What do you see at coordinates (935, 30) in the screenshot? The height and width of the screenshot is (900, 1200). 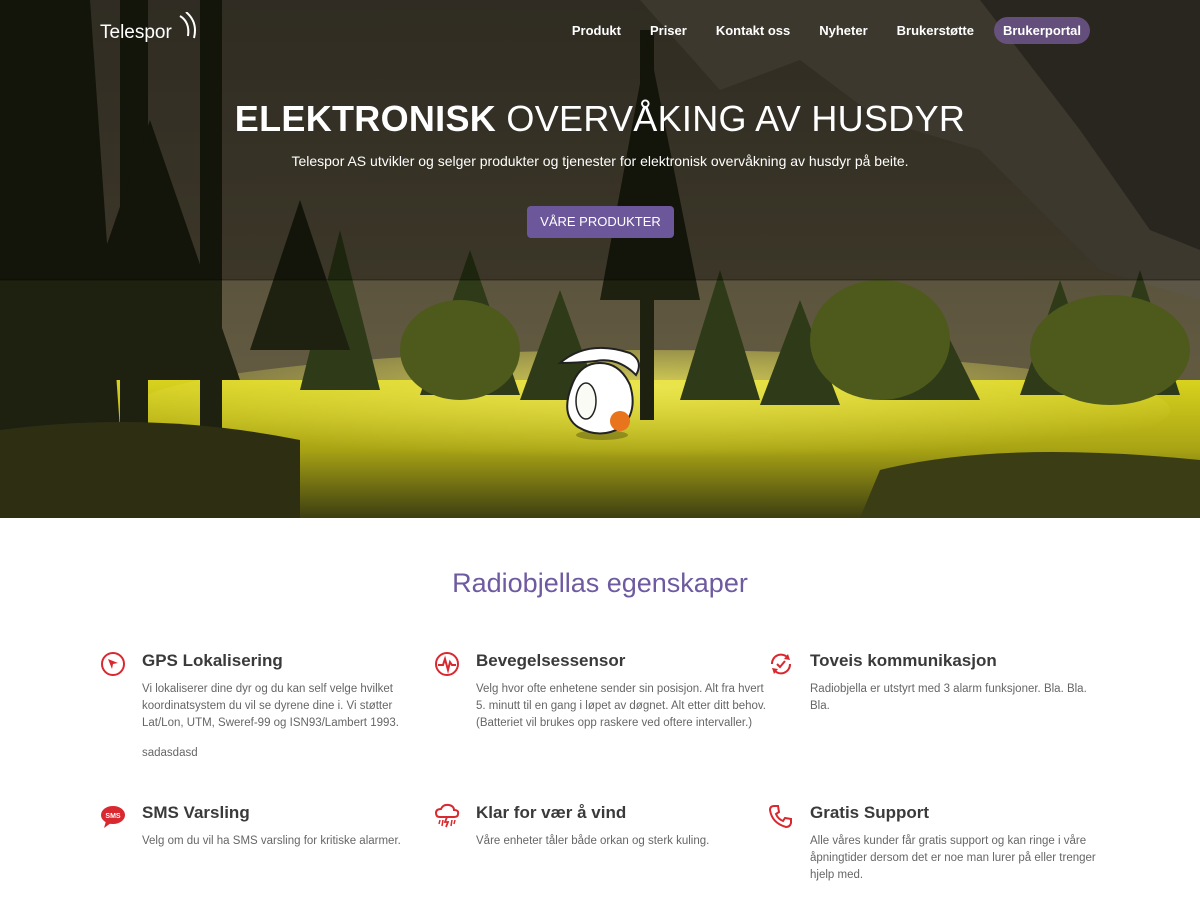 I see `nav-brukerstotte: Brukerstøtte` at bounding box center [935, 30].